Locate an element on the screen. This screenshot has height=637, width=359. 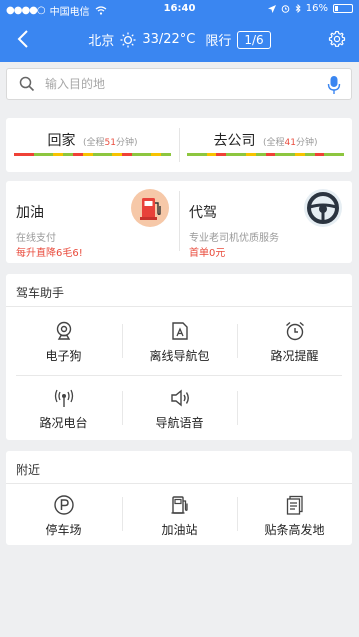
chauffeur-promo: 首单0元 is located at coordinates (207, 253).